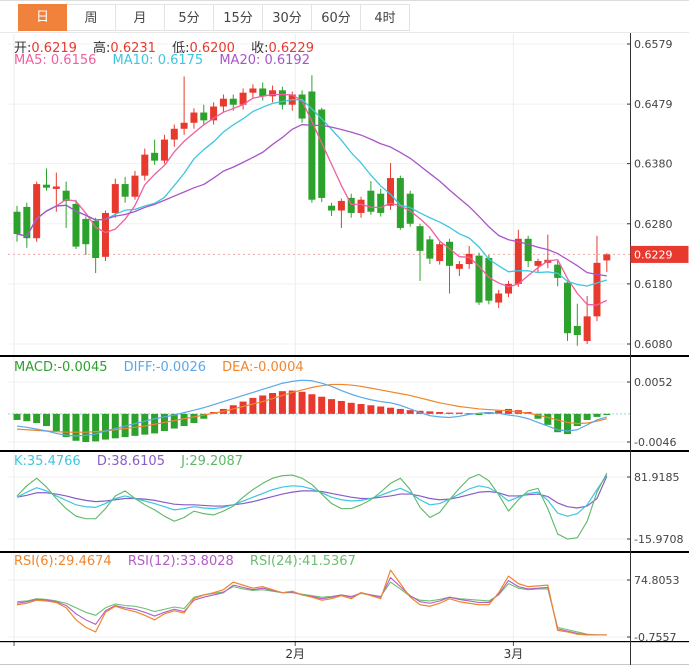  Describe the element at coordinates (655, 637) in the screenshot. I see `svg-text: -0.7557` at that location.